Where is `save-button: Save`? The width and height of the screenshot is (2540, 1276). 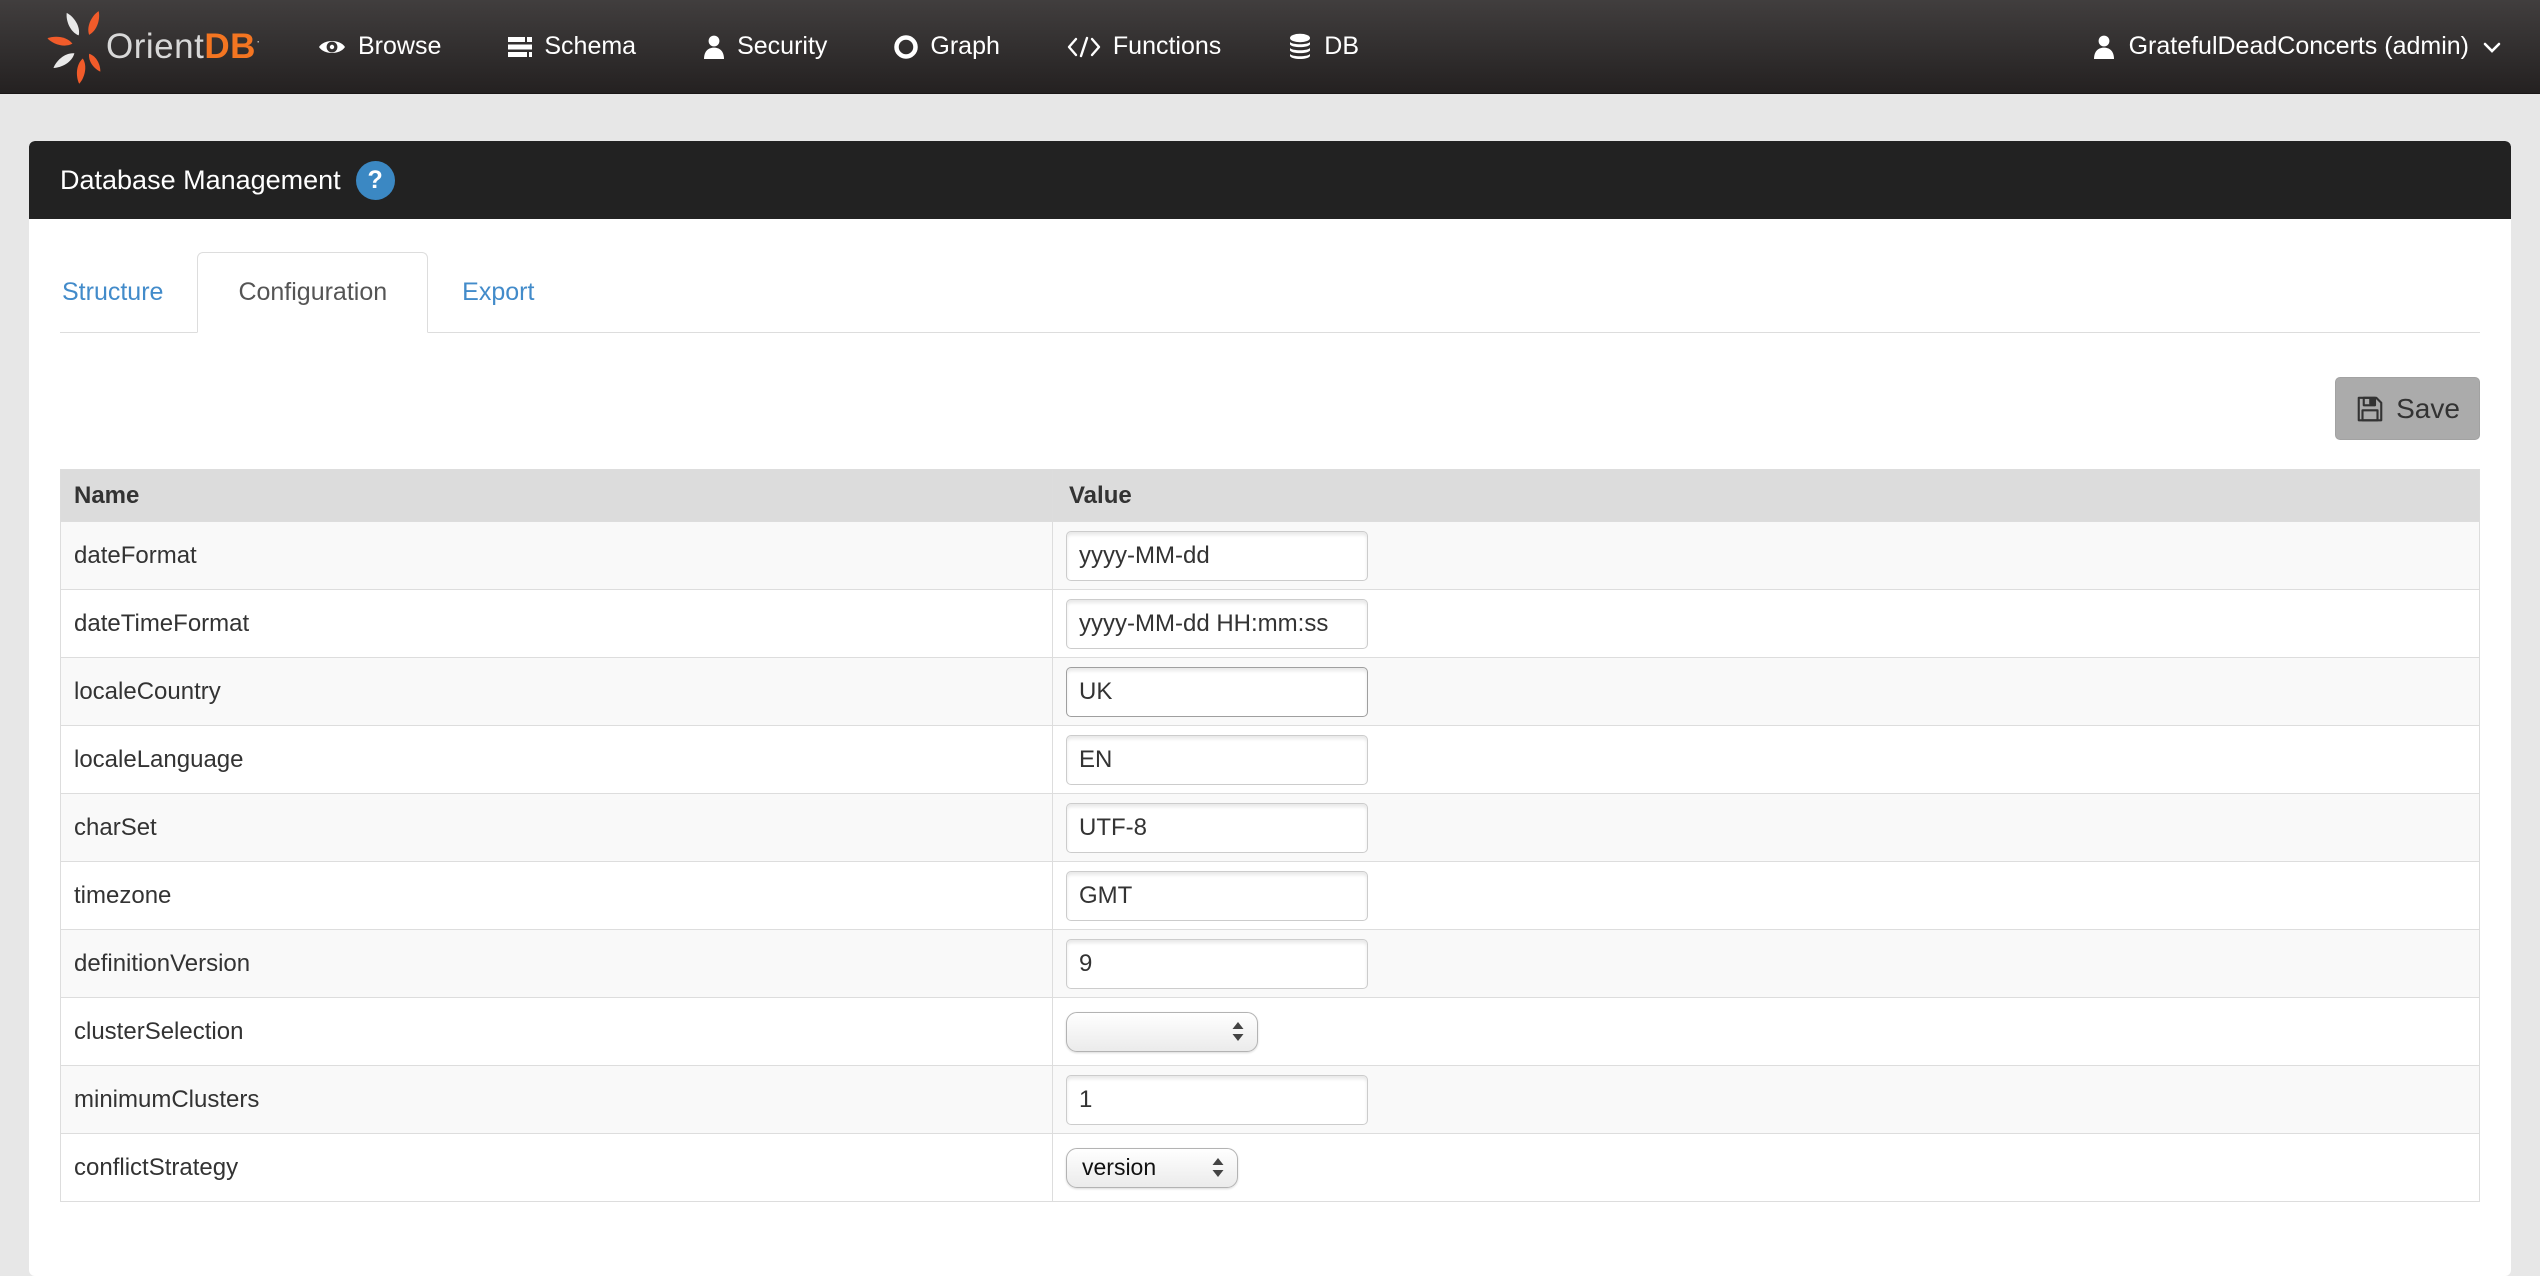
save-button: Save is located at coordinates (2407, 408).